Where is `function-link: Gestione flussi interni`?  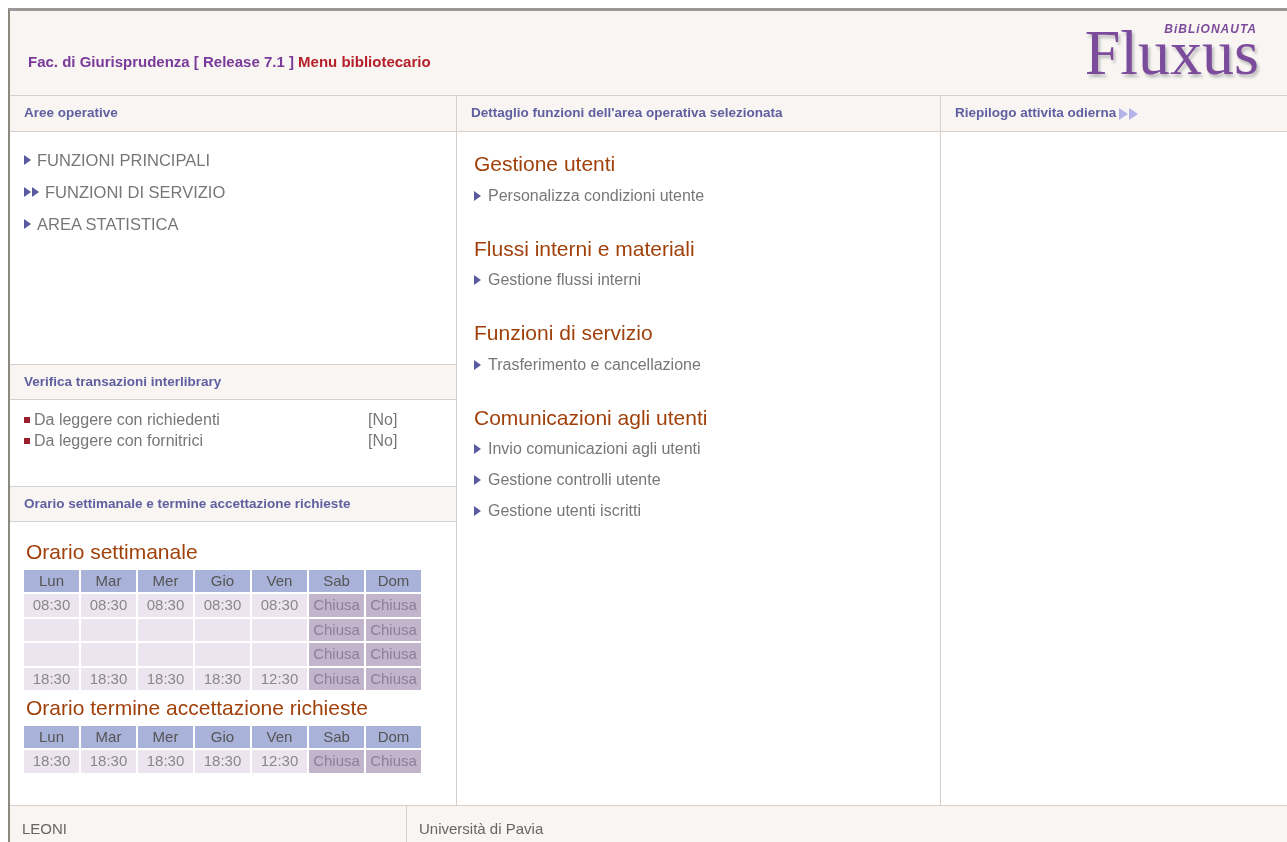
function-link: Gestione flussi interni is located at coordinates (707, 280).